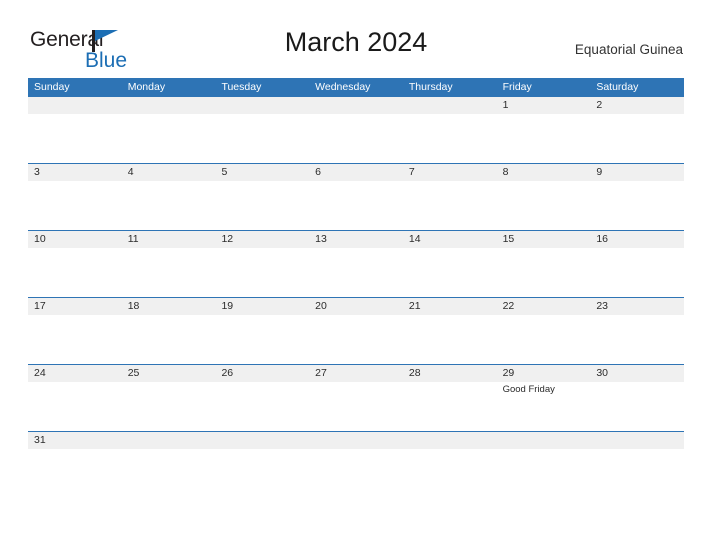 This screenshot has width=712, height=550. What do you see at coordinates (343, 87) in the screenshot?
I see `weekday-header-wednesday: Wednesday` at bounding box center [343, 87].